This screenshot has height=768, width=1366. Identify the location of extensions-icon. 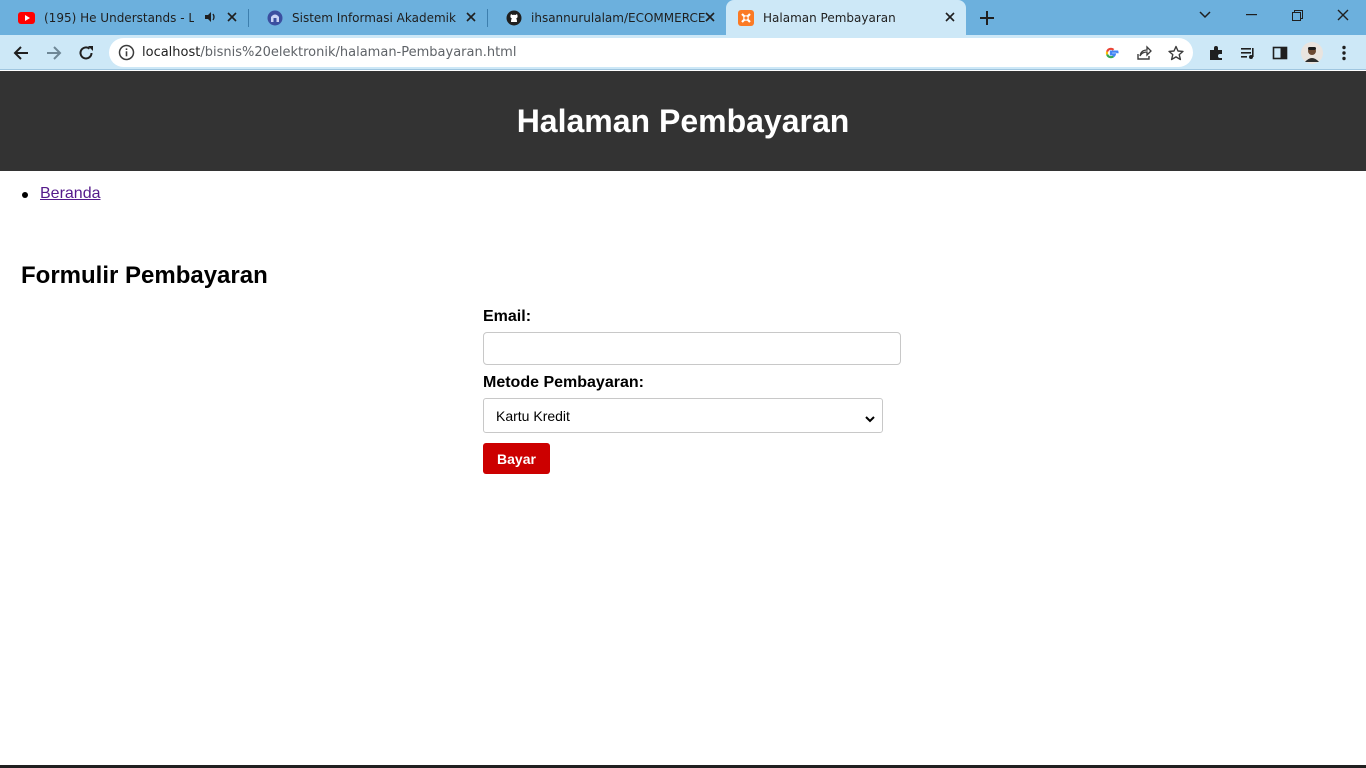
(1216, 53).